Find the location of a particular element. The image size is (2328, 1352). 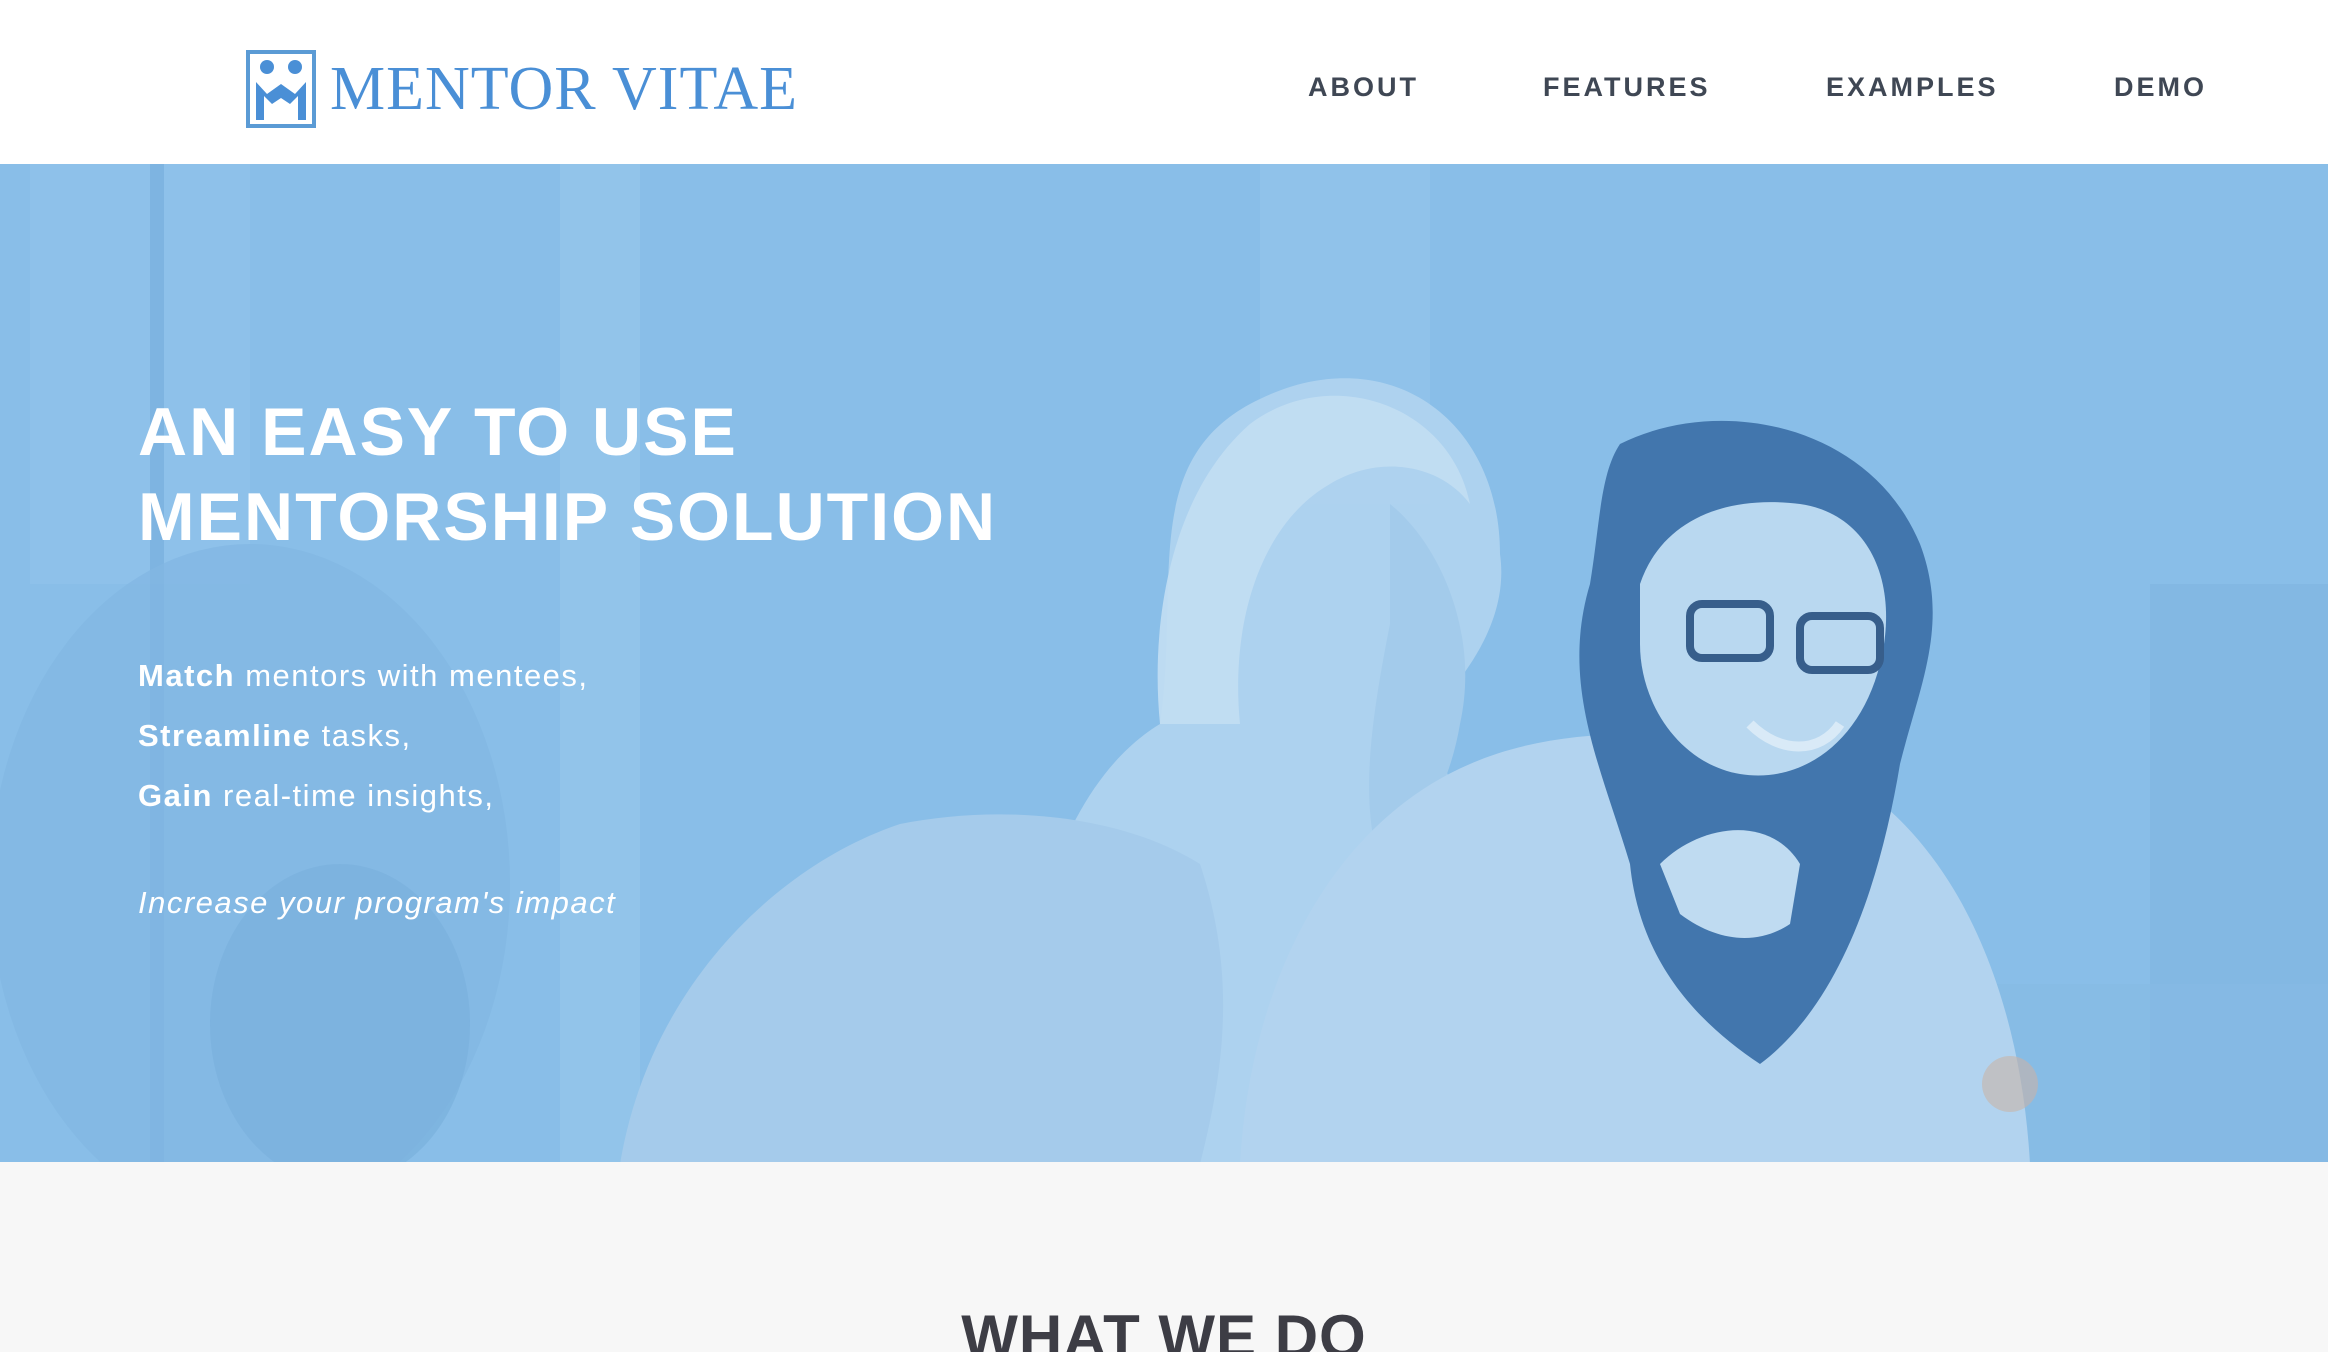

feature-gain: Gain real-time insights, is located at coordinates (638, 796).